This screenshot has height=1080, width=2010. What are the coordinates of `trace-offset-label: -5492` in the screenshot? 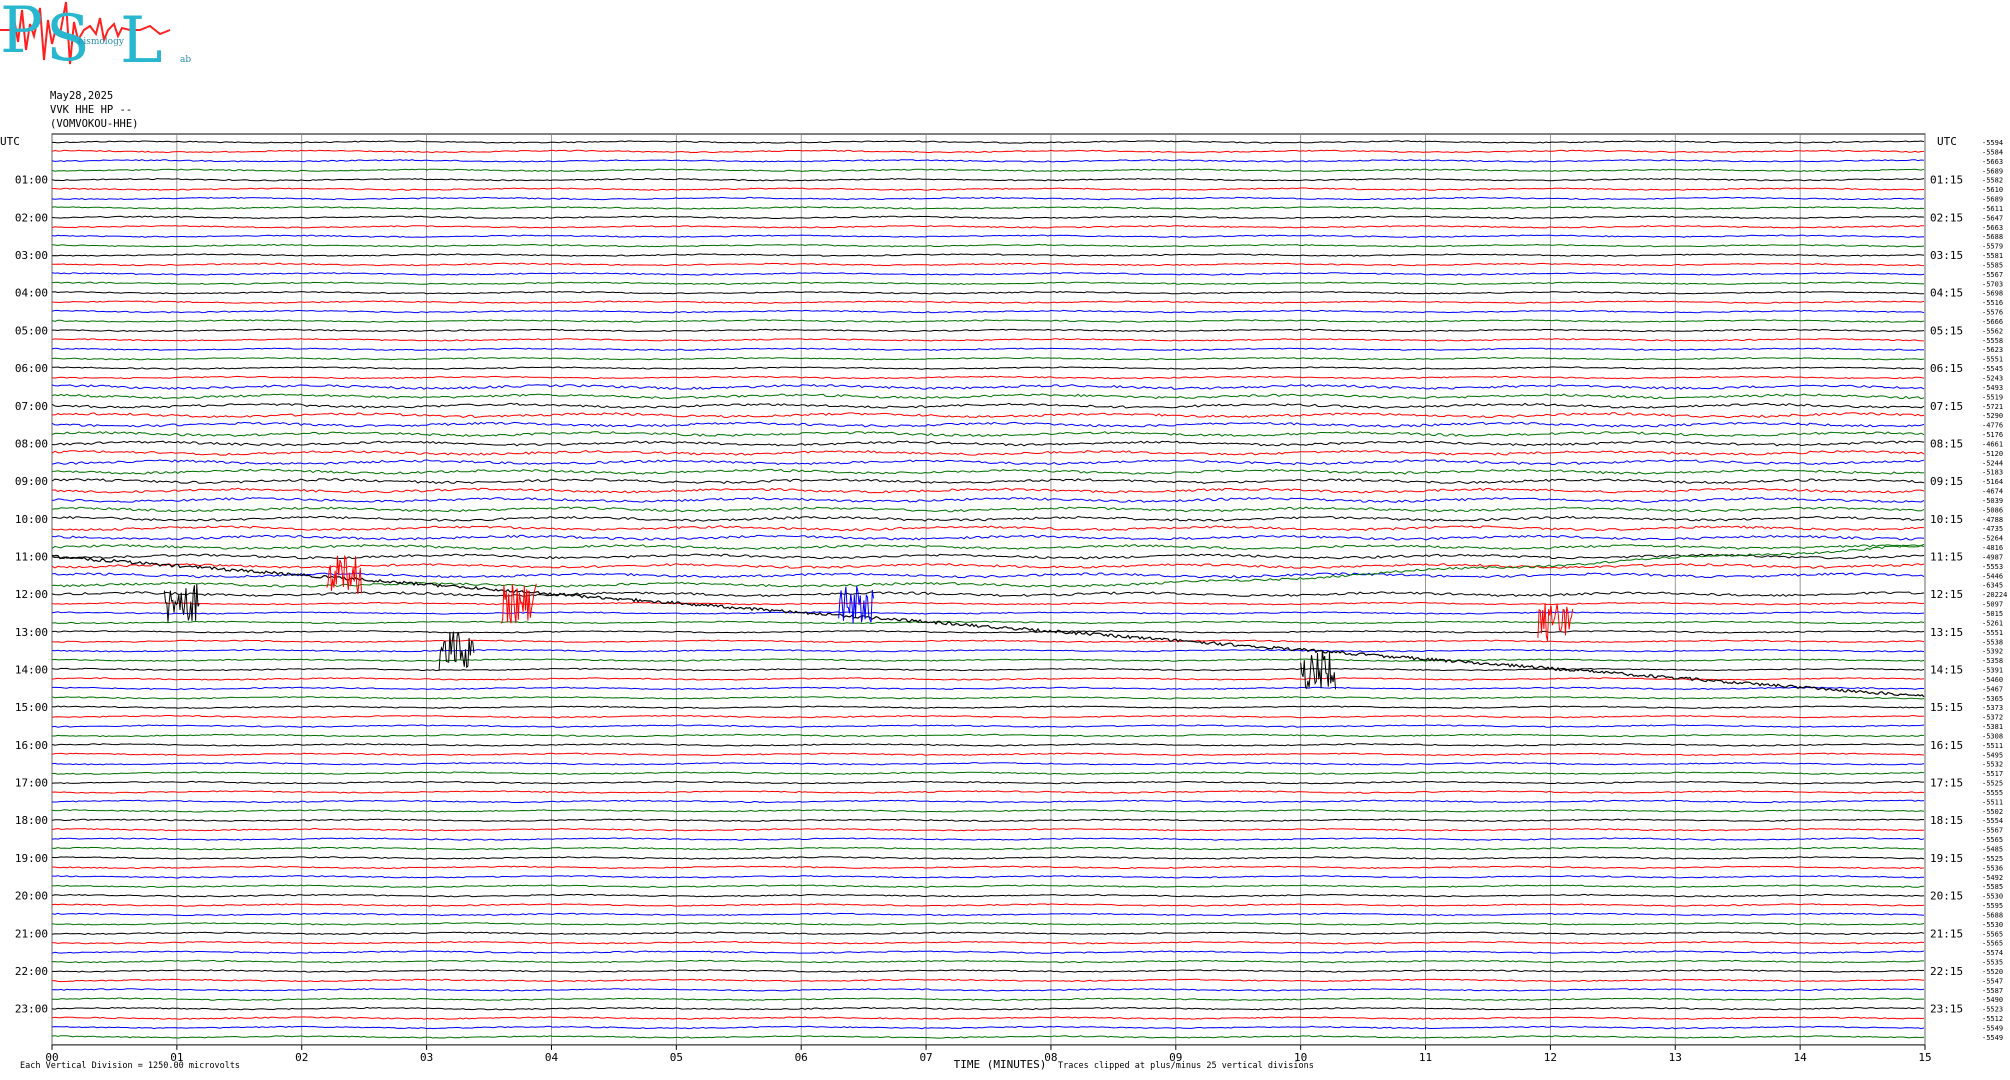 It's located at (1992, 878).